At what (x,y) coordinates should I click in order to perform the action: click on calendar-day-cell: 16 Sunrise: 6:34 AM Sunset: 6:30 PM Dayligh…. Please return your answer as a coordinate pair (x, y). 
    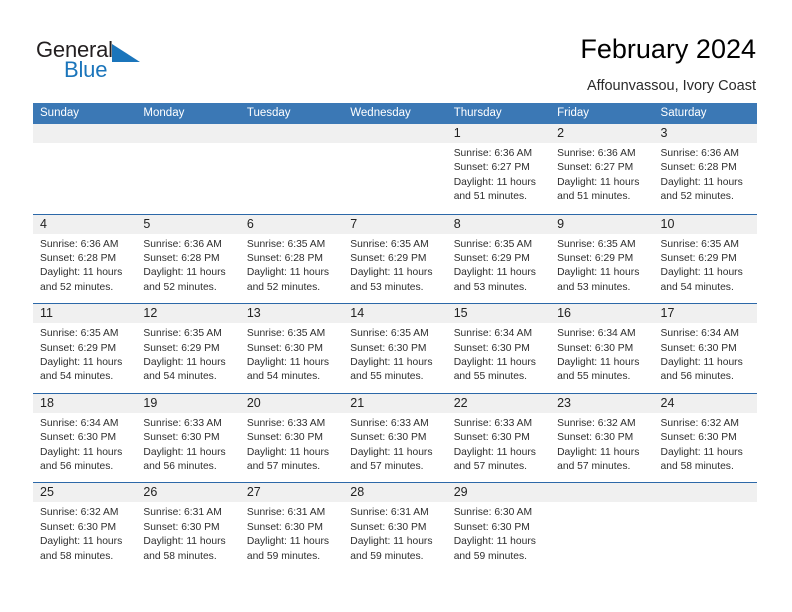
    Looking at the image, I should click on (602, 348).